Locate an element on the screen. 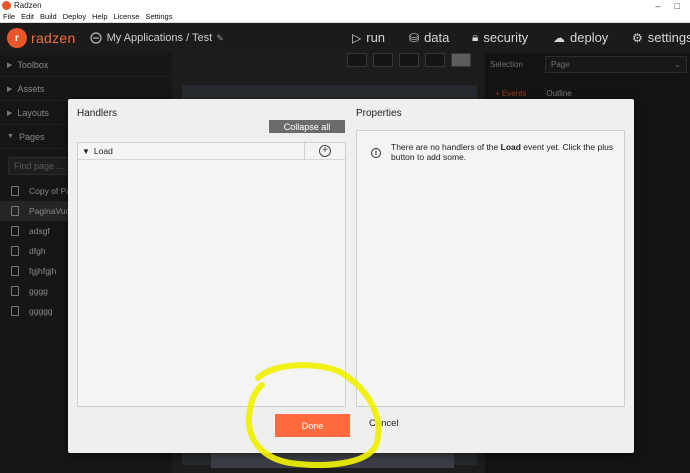 This screenshot has width=690, height=473. settings-button: ⚙ settings is located at coordinates (661, 37).